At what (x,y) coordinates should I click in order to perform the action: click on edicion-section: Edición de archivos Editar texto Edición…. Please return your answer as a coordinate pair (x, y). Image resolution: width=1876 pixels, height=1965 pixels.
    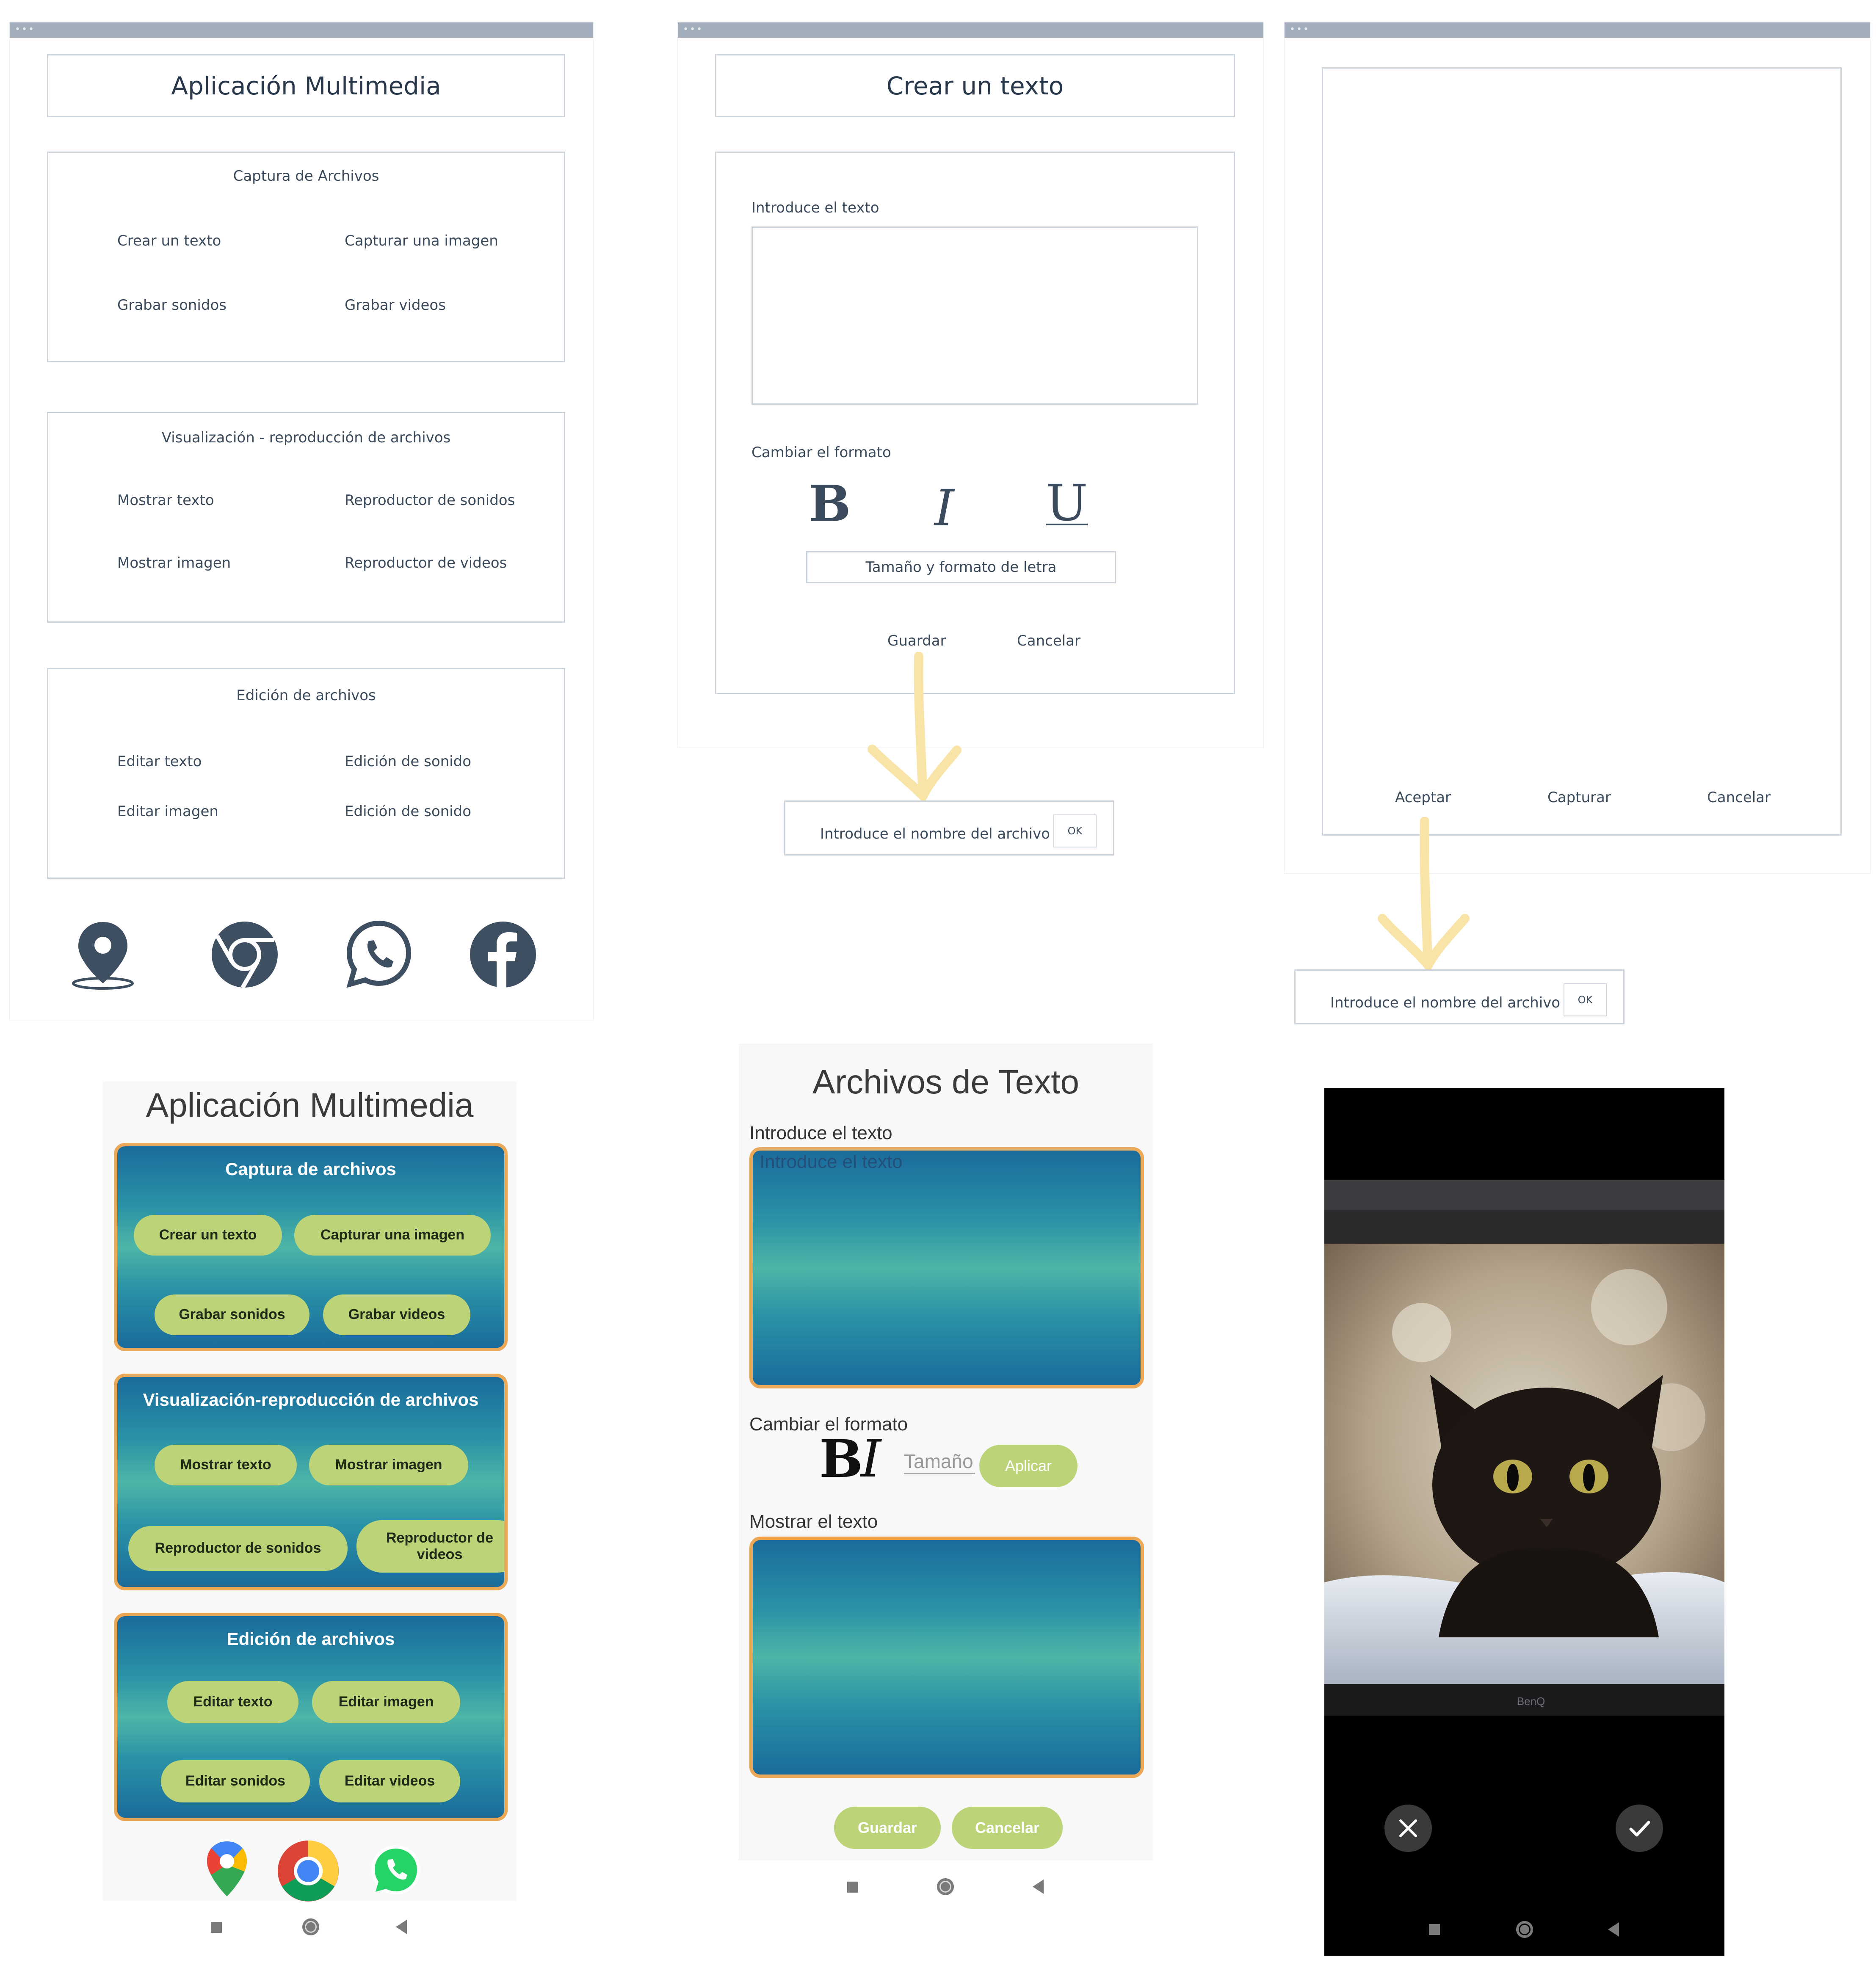
    Looking at the image, I should click on (306, 773).